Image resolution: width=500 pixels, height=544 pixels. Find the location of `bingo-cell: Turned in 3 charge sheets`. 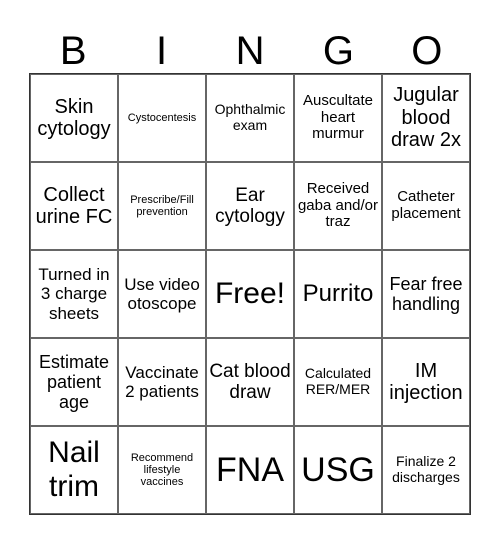

bingo-cell: Turned in 3 charge sheets is located at coordinates (74, 294).